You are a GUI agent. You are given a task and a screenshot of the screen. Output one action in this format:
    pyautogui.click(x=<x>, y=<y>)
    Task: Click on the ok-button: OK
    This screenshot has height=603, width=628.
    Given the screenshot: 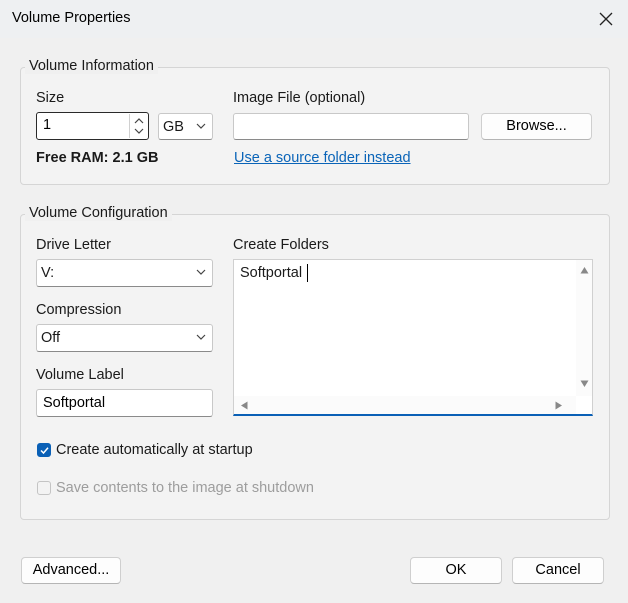 What is the action you would take?
    pyautogui.click(x=456, y=570)
    